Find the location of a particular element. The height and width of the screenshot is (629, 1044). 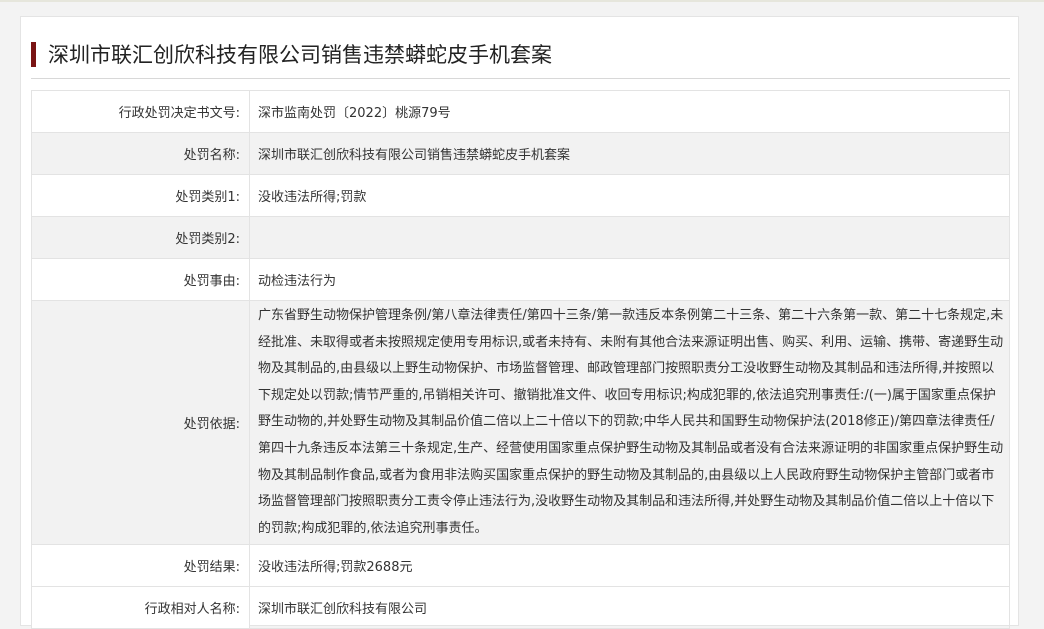

value-penalty-name: 深圳市联汇创欣科技有限公司销售违禁蟒蛇皮手机套案 is located at coordinates (629, 153).